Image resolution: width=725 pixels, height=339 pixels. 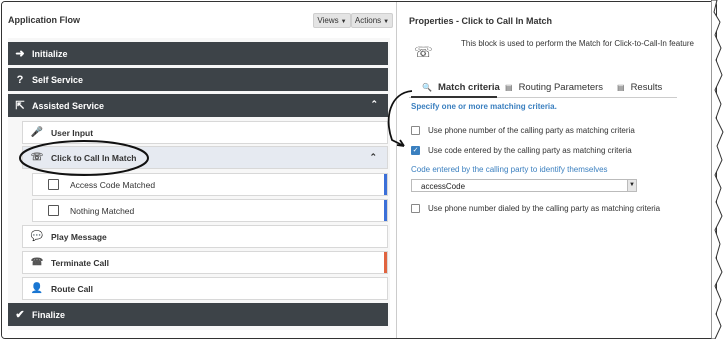 What do you see at coordinates (205, 236) in the screenshot?
I see `flow-item-play-message: 💬 Play Message` at bounding box center [205, 236].